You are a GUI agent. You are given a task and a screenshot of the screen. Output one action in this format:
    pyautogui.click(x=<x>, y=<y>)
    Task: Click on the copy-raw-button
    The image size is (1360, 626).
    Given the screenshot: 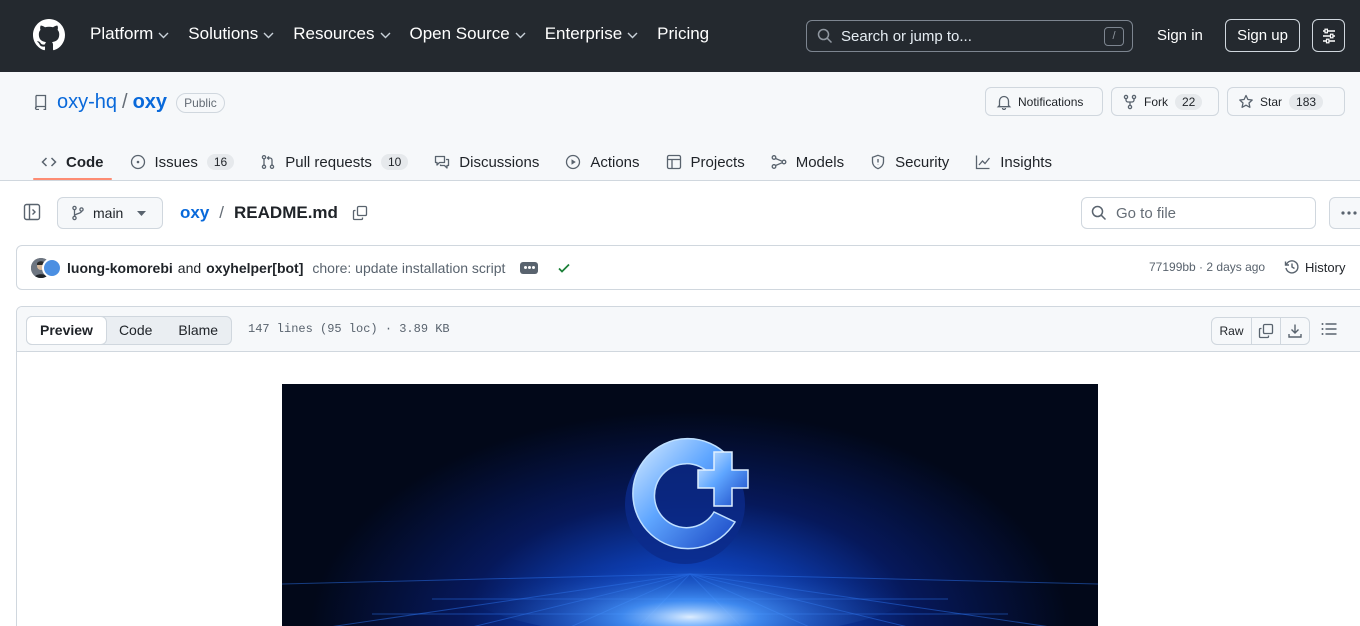 What is the action you would take?
    pyautogui.click(x=1266, y=331)
    